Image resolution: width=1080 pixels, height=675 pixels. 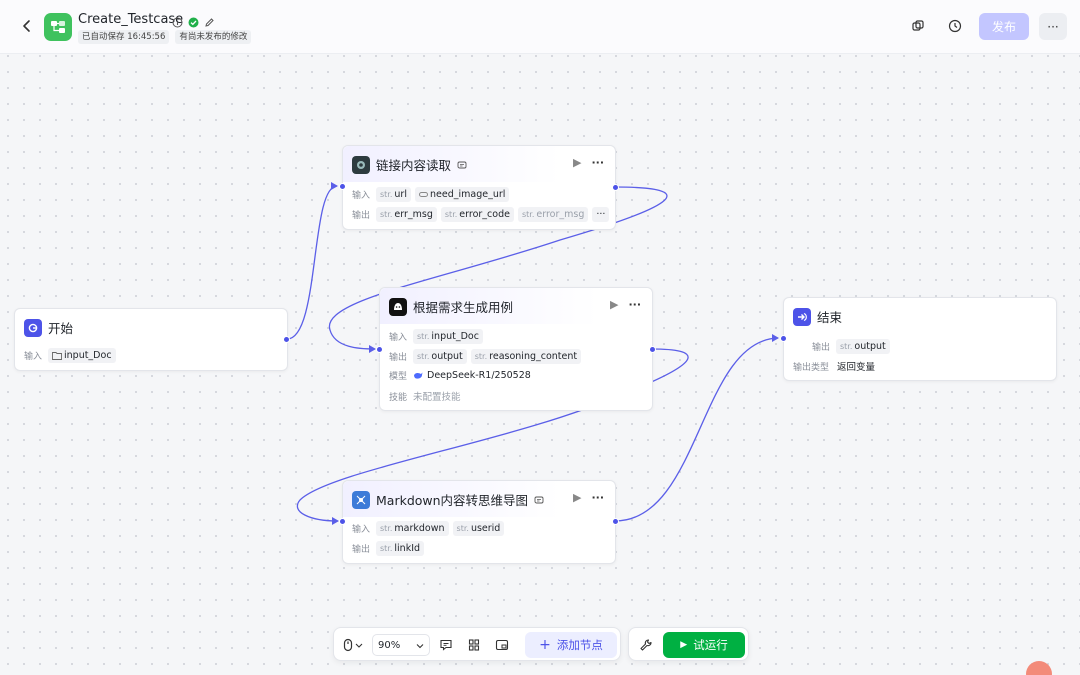 What do you see at coordinates (918, 26) in the screenshot?
I see `copy-icon` at bounding box center [918, 26].